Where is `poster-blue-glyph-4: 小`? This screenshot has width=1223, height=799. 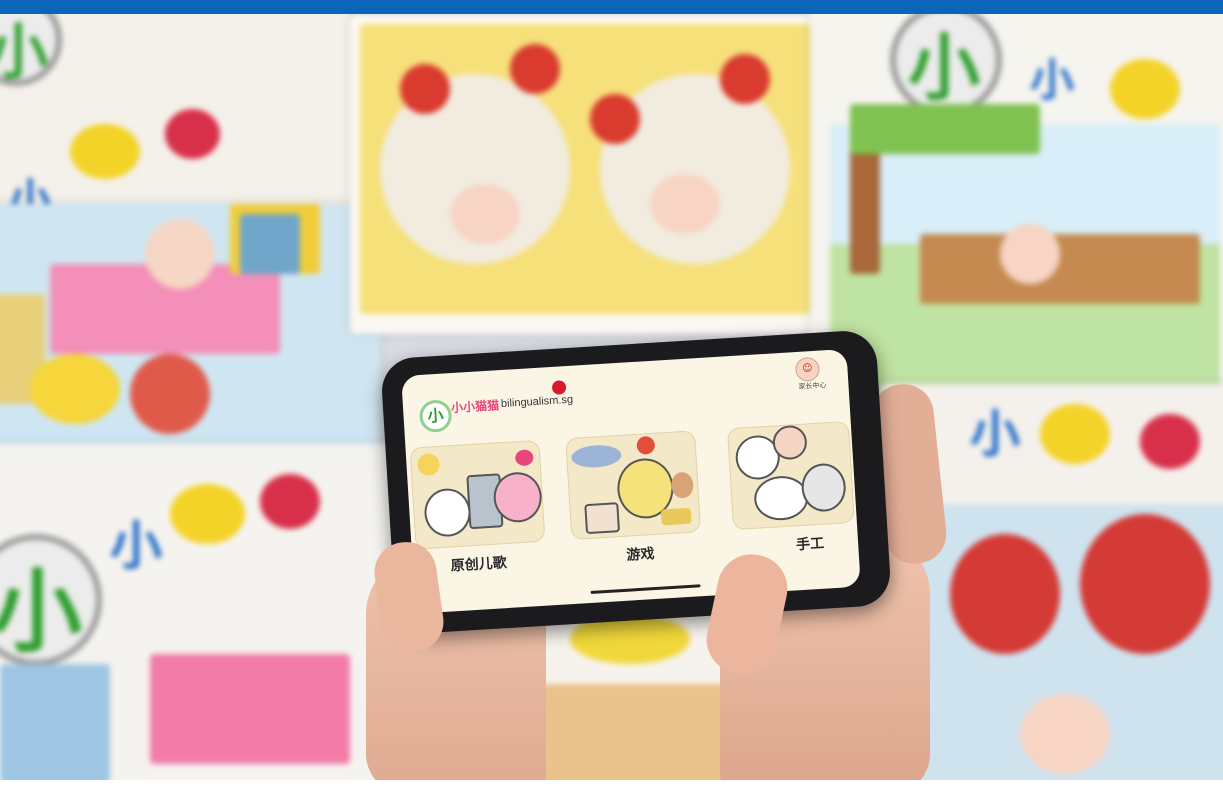 poster-blue-glyph-4: 小 is located at coordinates (995, 434).